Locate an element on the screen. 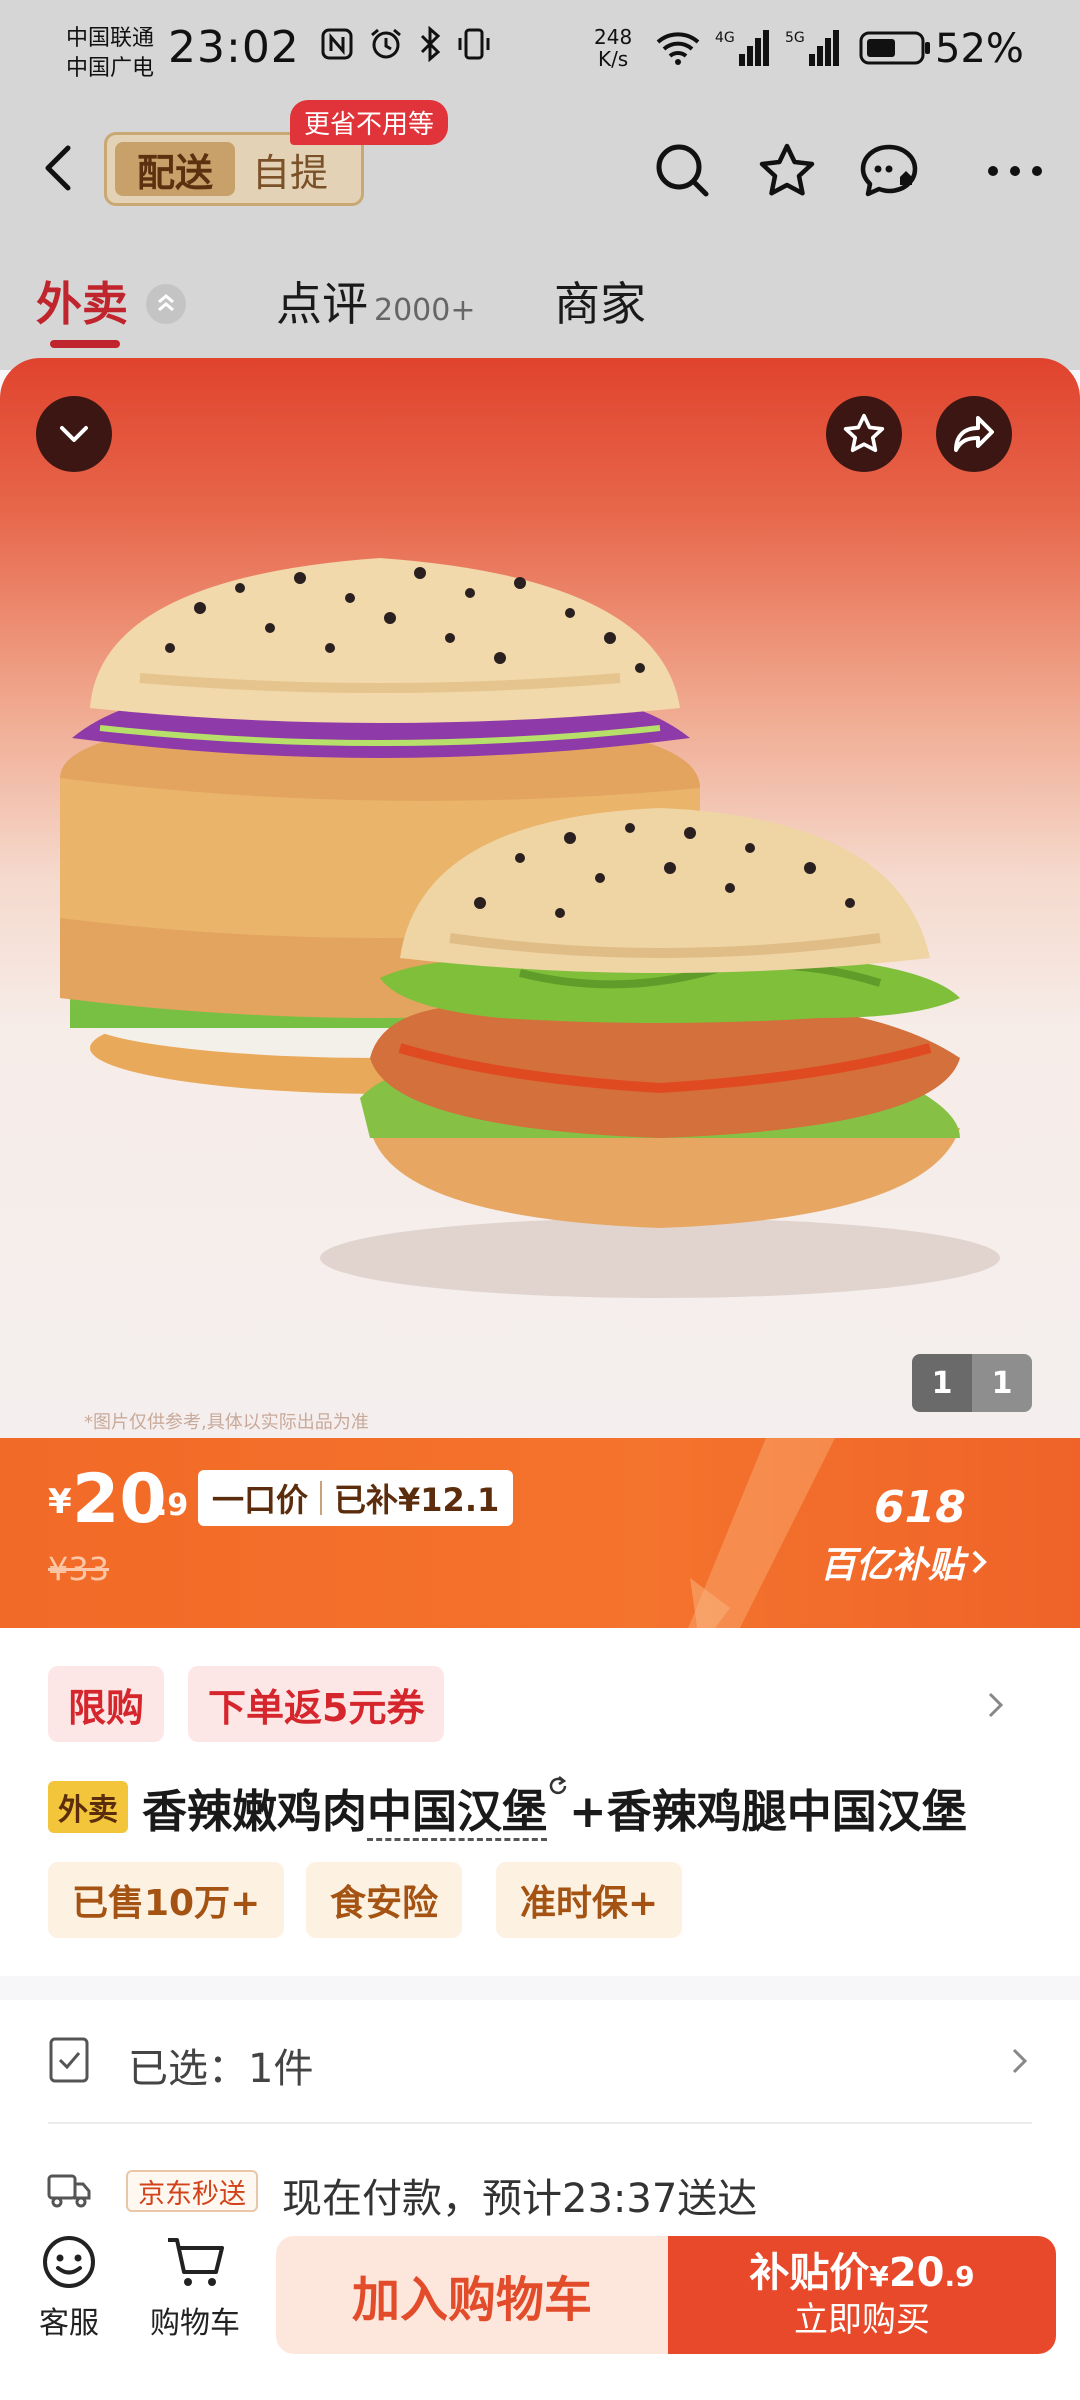  title-part-1: 香辣嫩鸡肉 is located at coordinates (255, 1811).